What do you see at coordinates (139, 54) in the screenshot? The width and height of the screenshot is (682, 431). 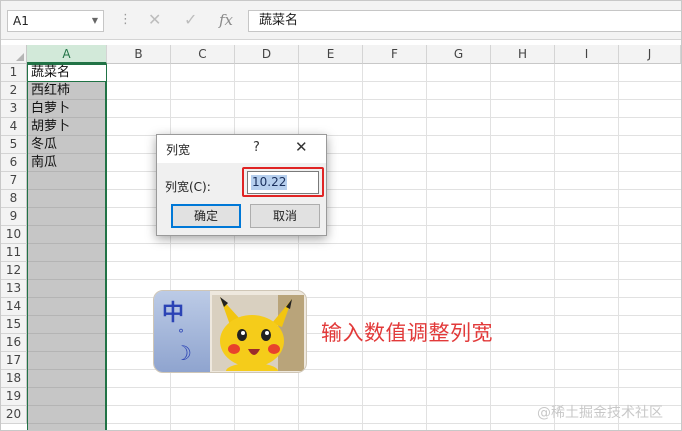 I see `column-header-b: B` at bounding box center [139, 54].